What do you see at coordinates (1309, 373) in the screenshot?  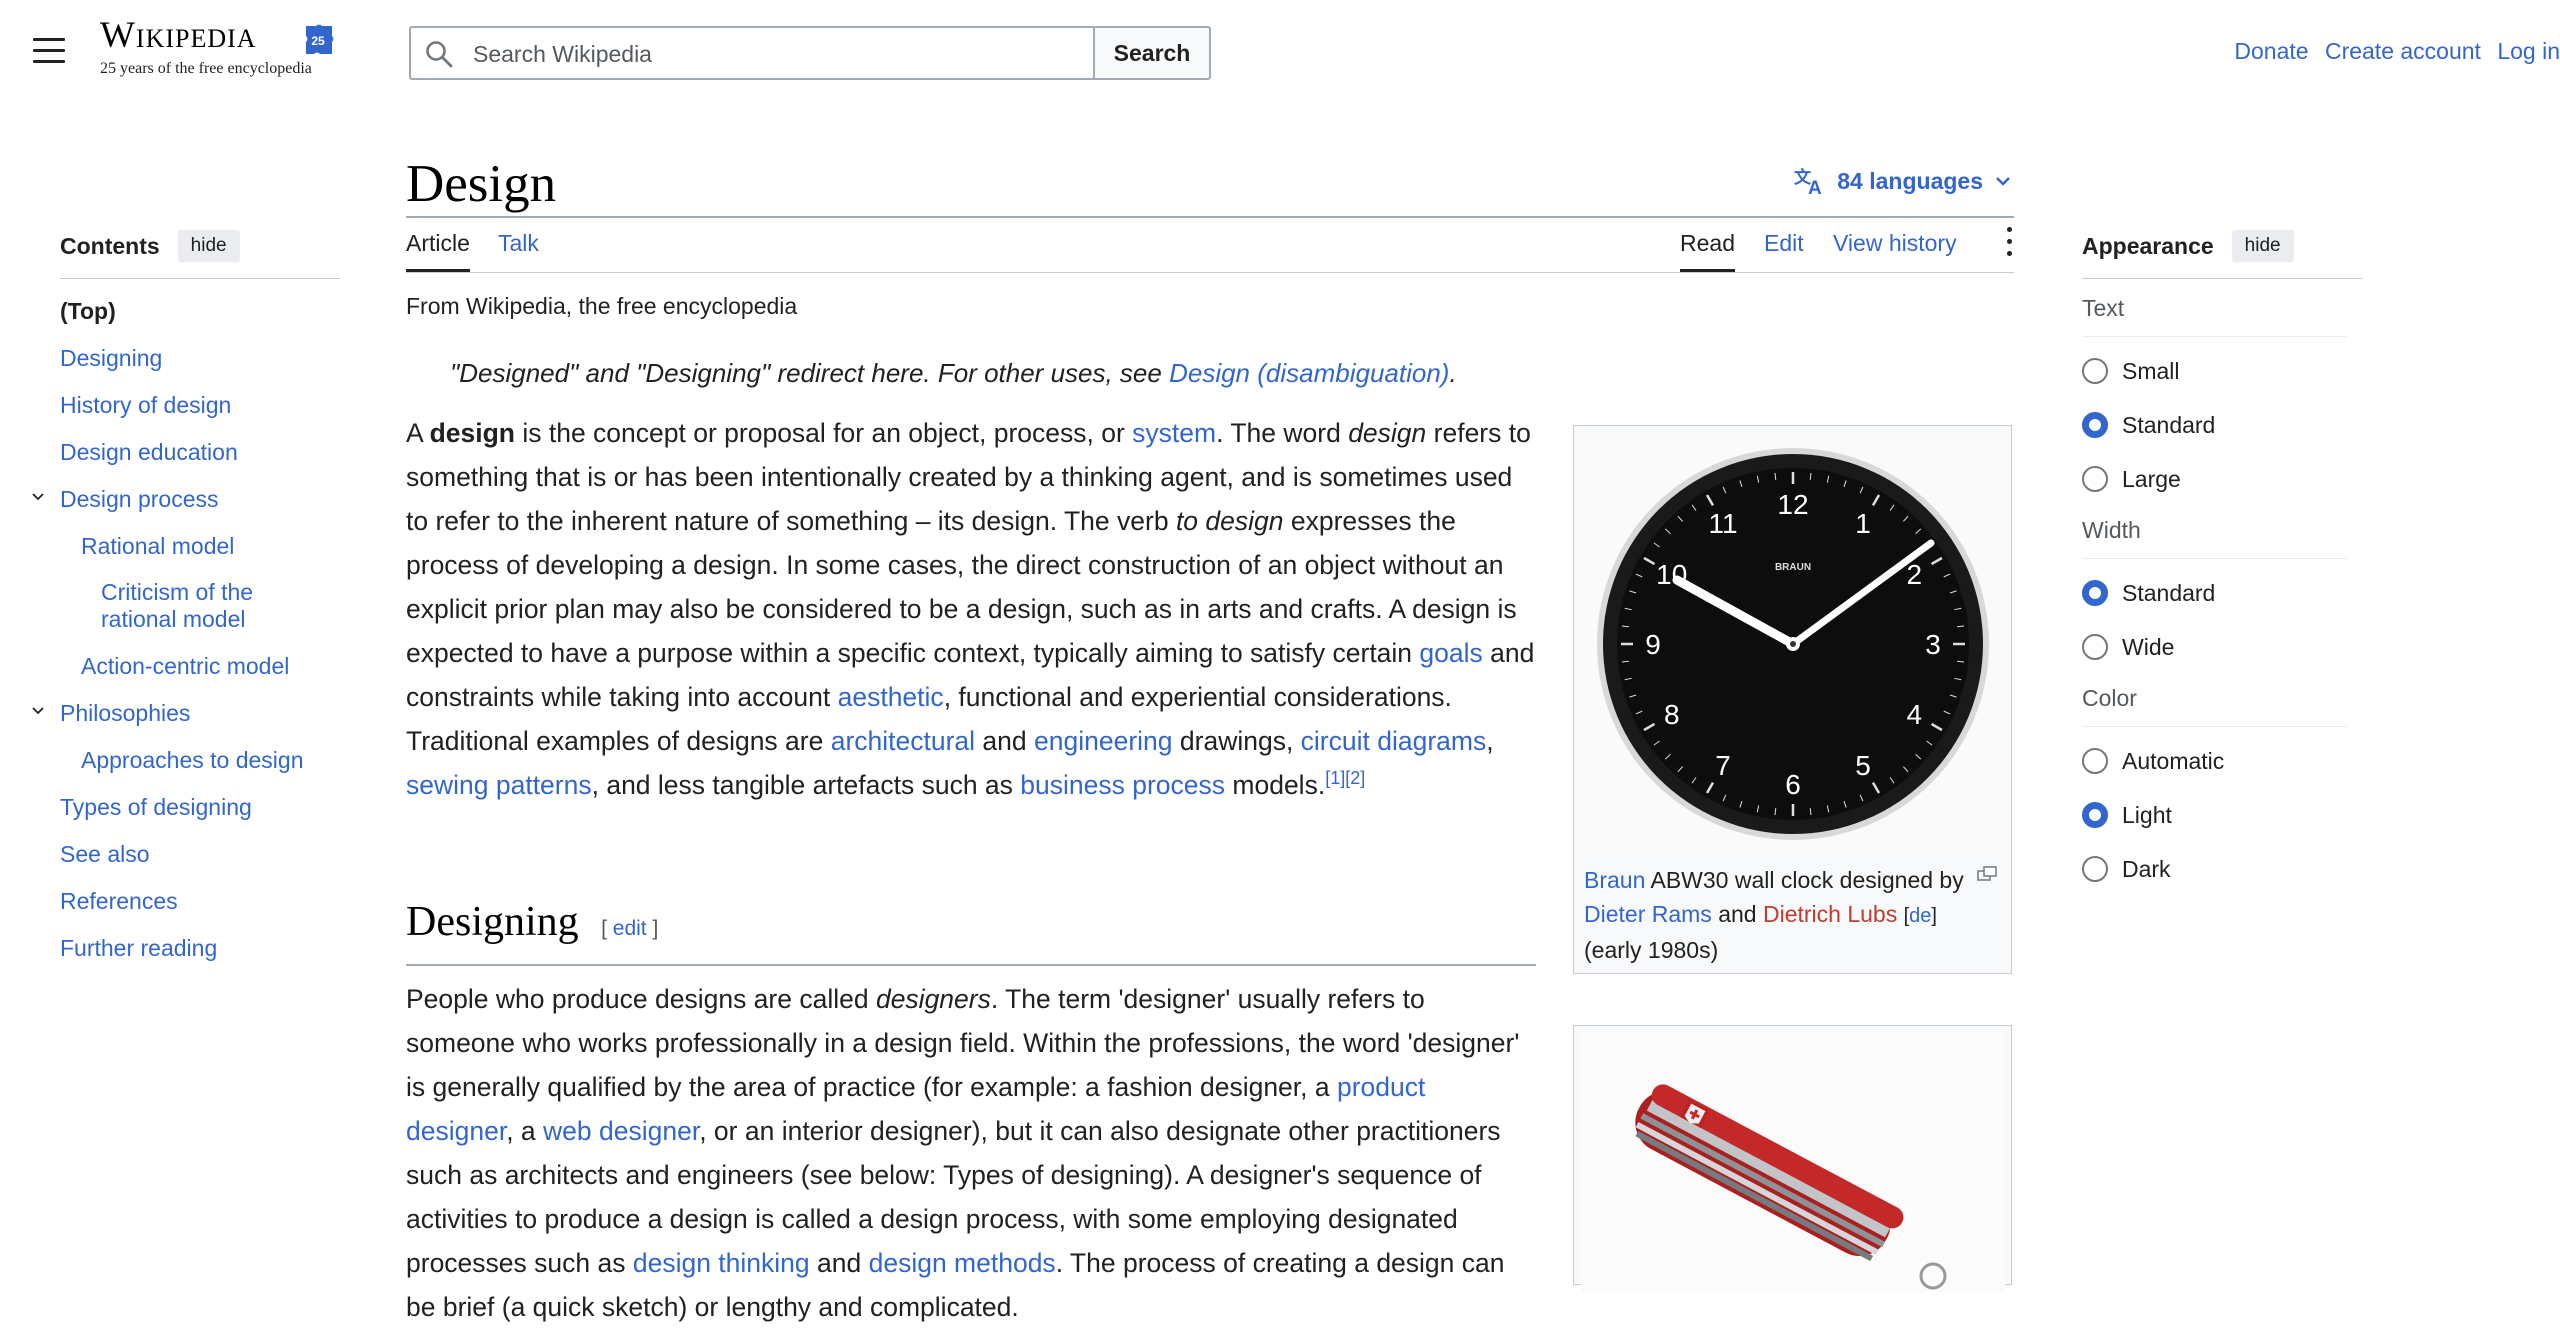 I see `hatnote-link: Design (disambiguation)` at bounding box center [1309, 373].